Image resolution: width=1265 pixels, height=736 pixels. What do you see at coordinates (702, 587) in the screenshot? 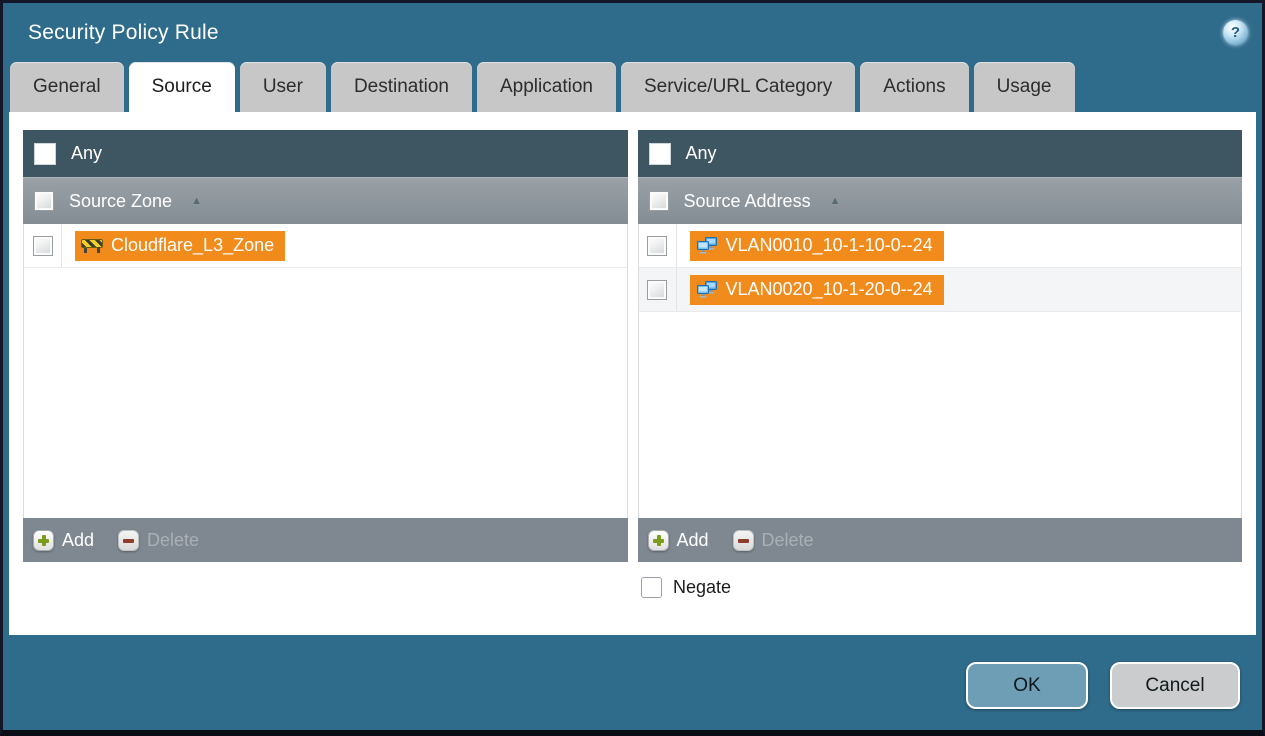
I see `negate-label: Negate` at bounding box center [702, 587].